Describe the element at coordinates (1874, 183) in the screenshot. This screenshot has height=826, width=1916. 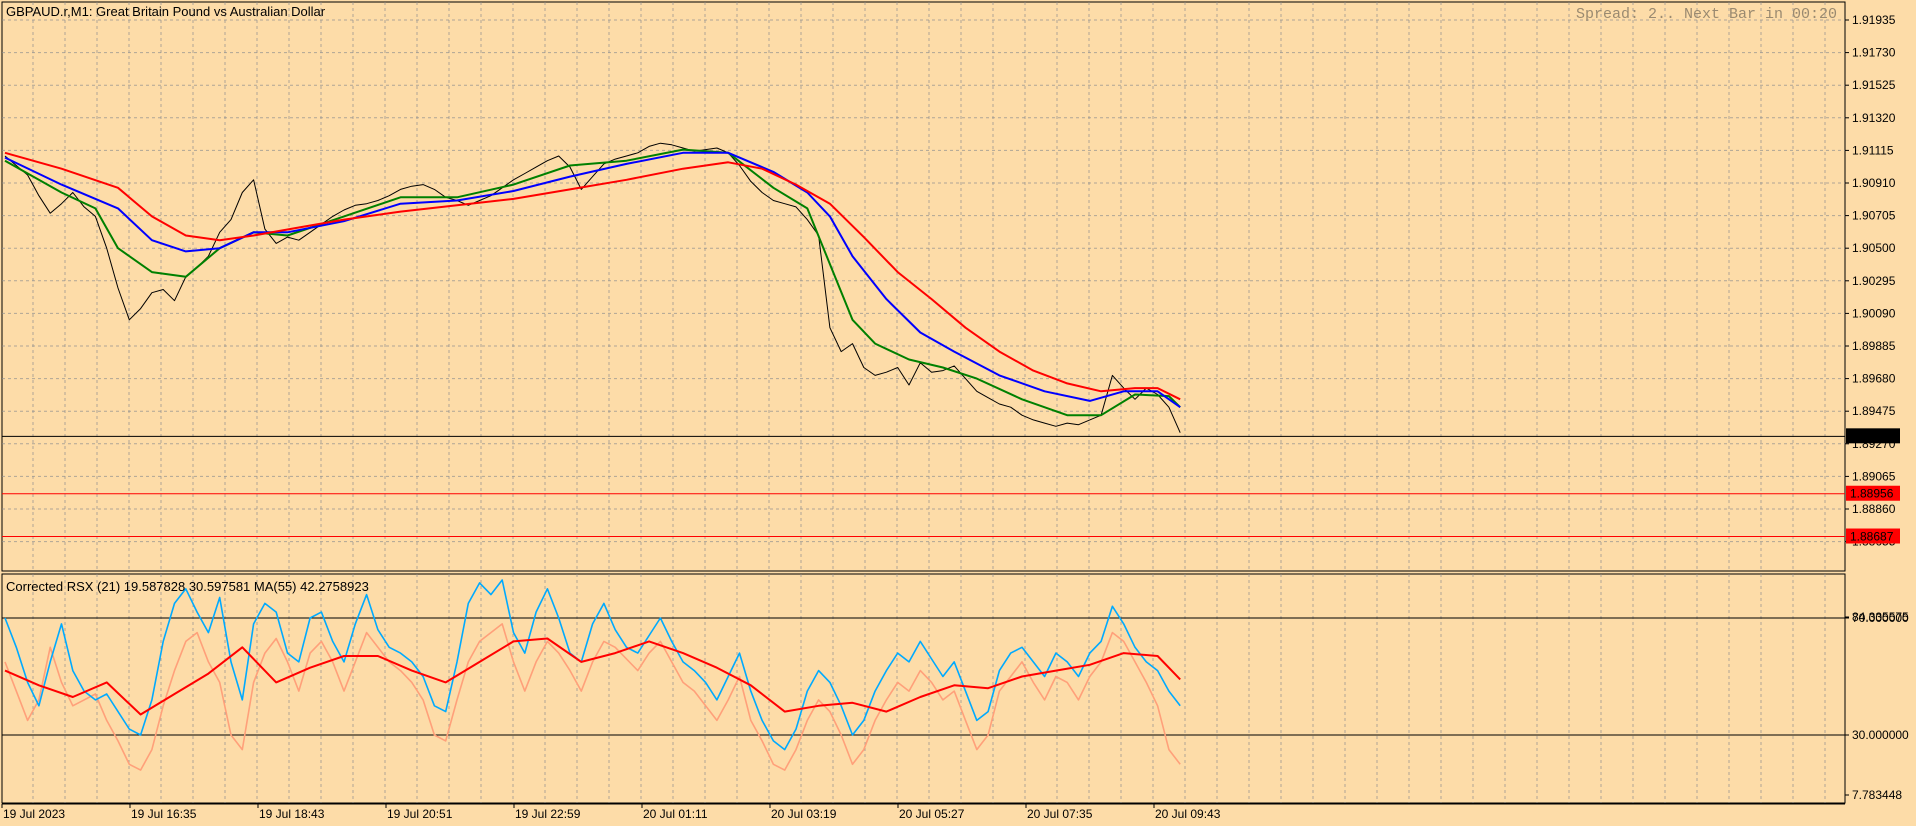
I see `y-tick-label: 1.90910` at that location.